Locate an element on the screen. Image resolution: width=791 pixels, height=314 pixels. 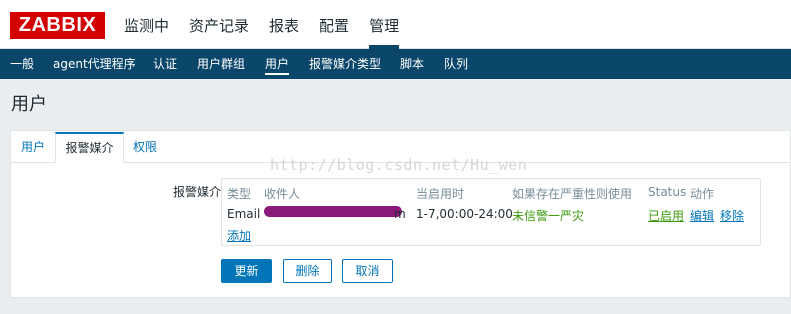
sub-navigation: 一般 agent代理程序 认证 用户群组 用户 报警媒介类型 脚本 队列 is located at coordinates (395, 64).